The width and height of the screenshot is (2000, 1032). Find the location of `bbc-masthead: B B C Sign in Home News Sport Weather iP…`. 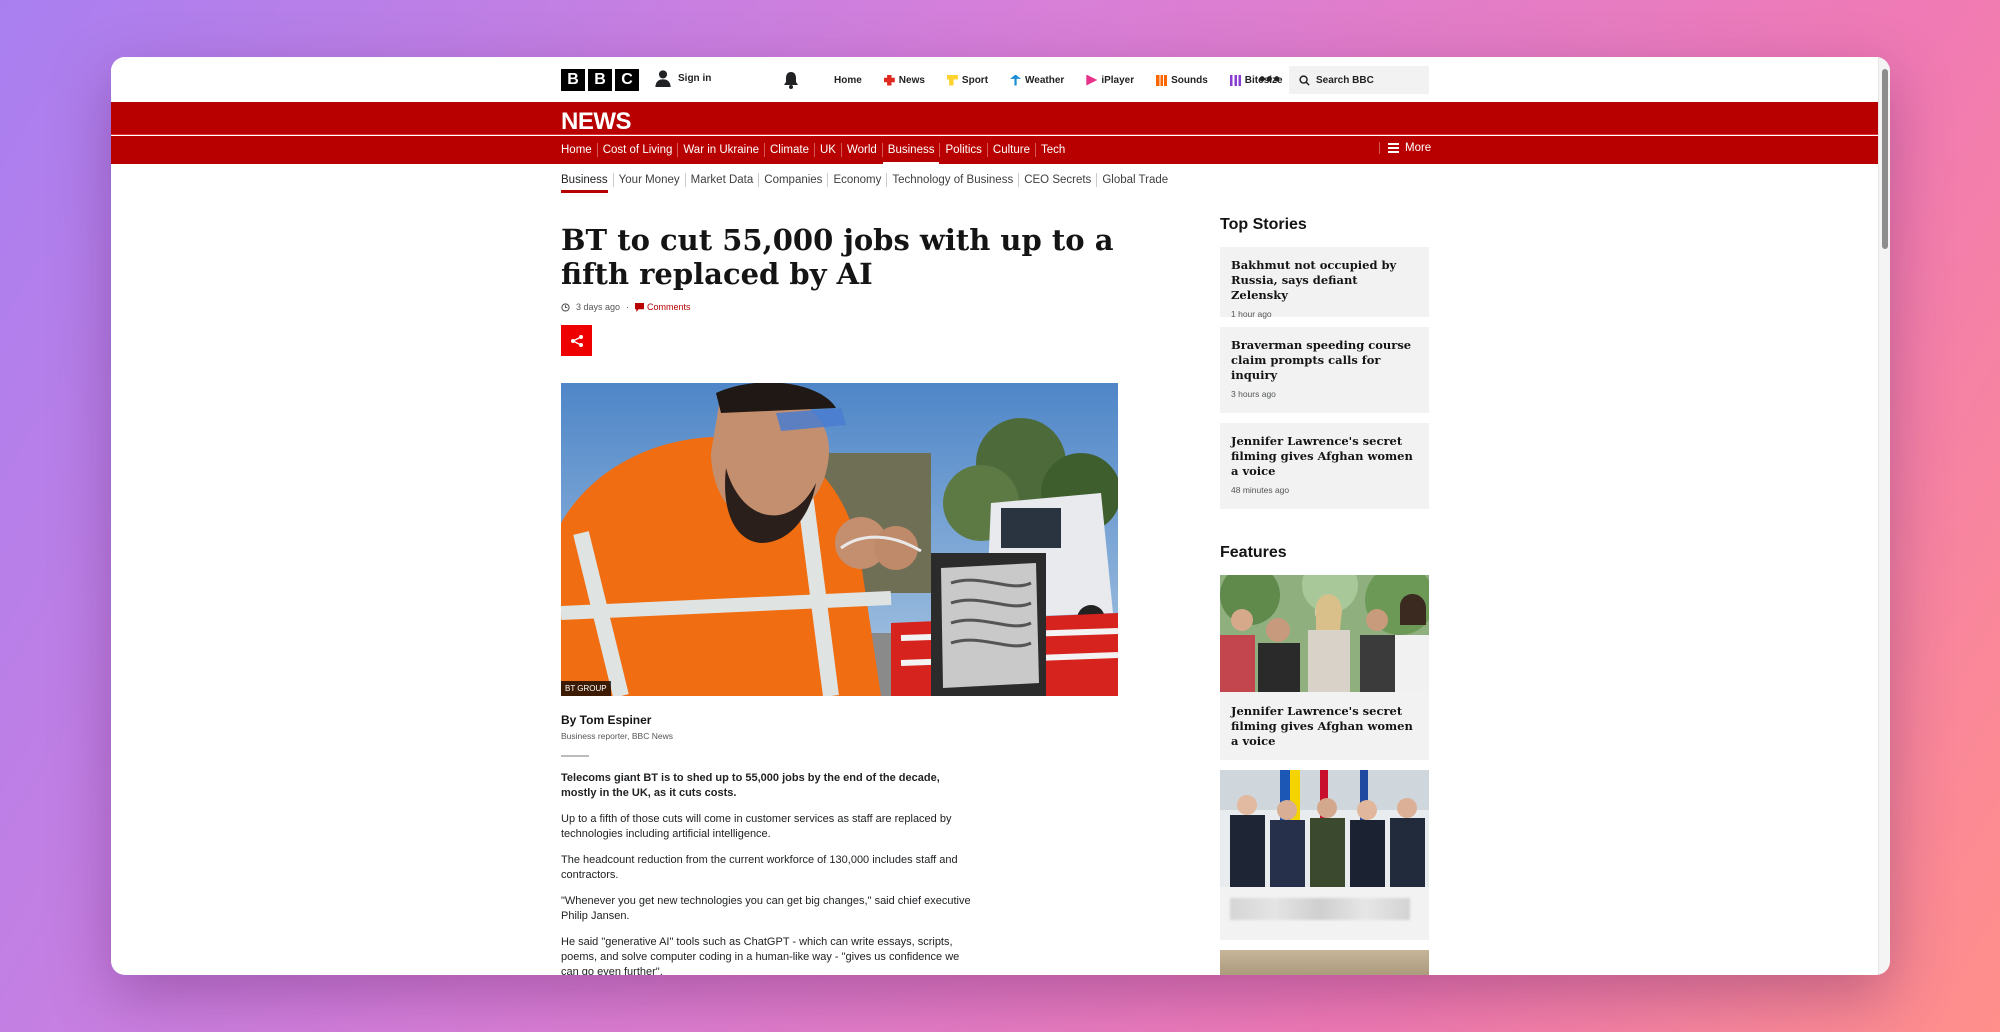

bbc-masthead: B B C Sign in Home News Sport Weather iP… is located at coordinates (994, 79).